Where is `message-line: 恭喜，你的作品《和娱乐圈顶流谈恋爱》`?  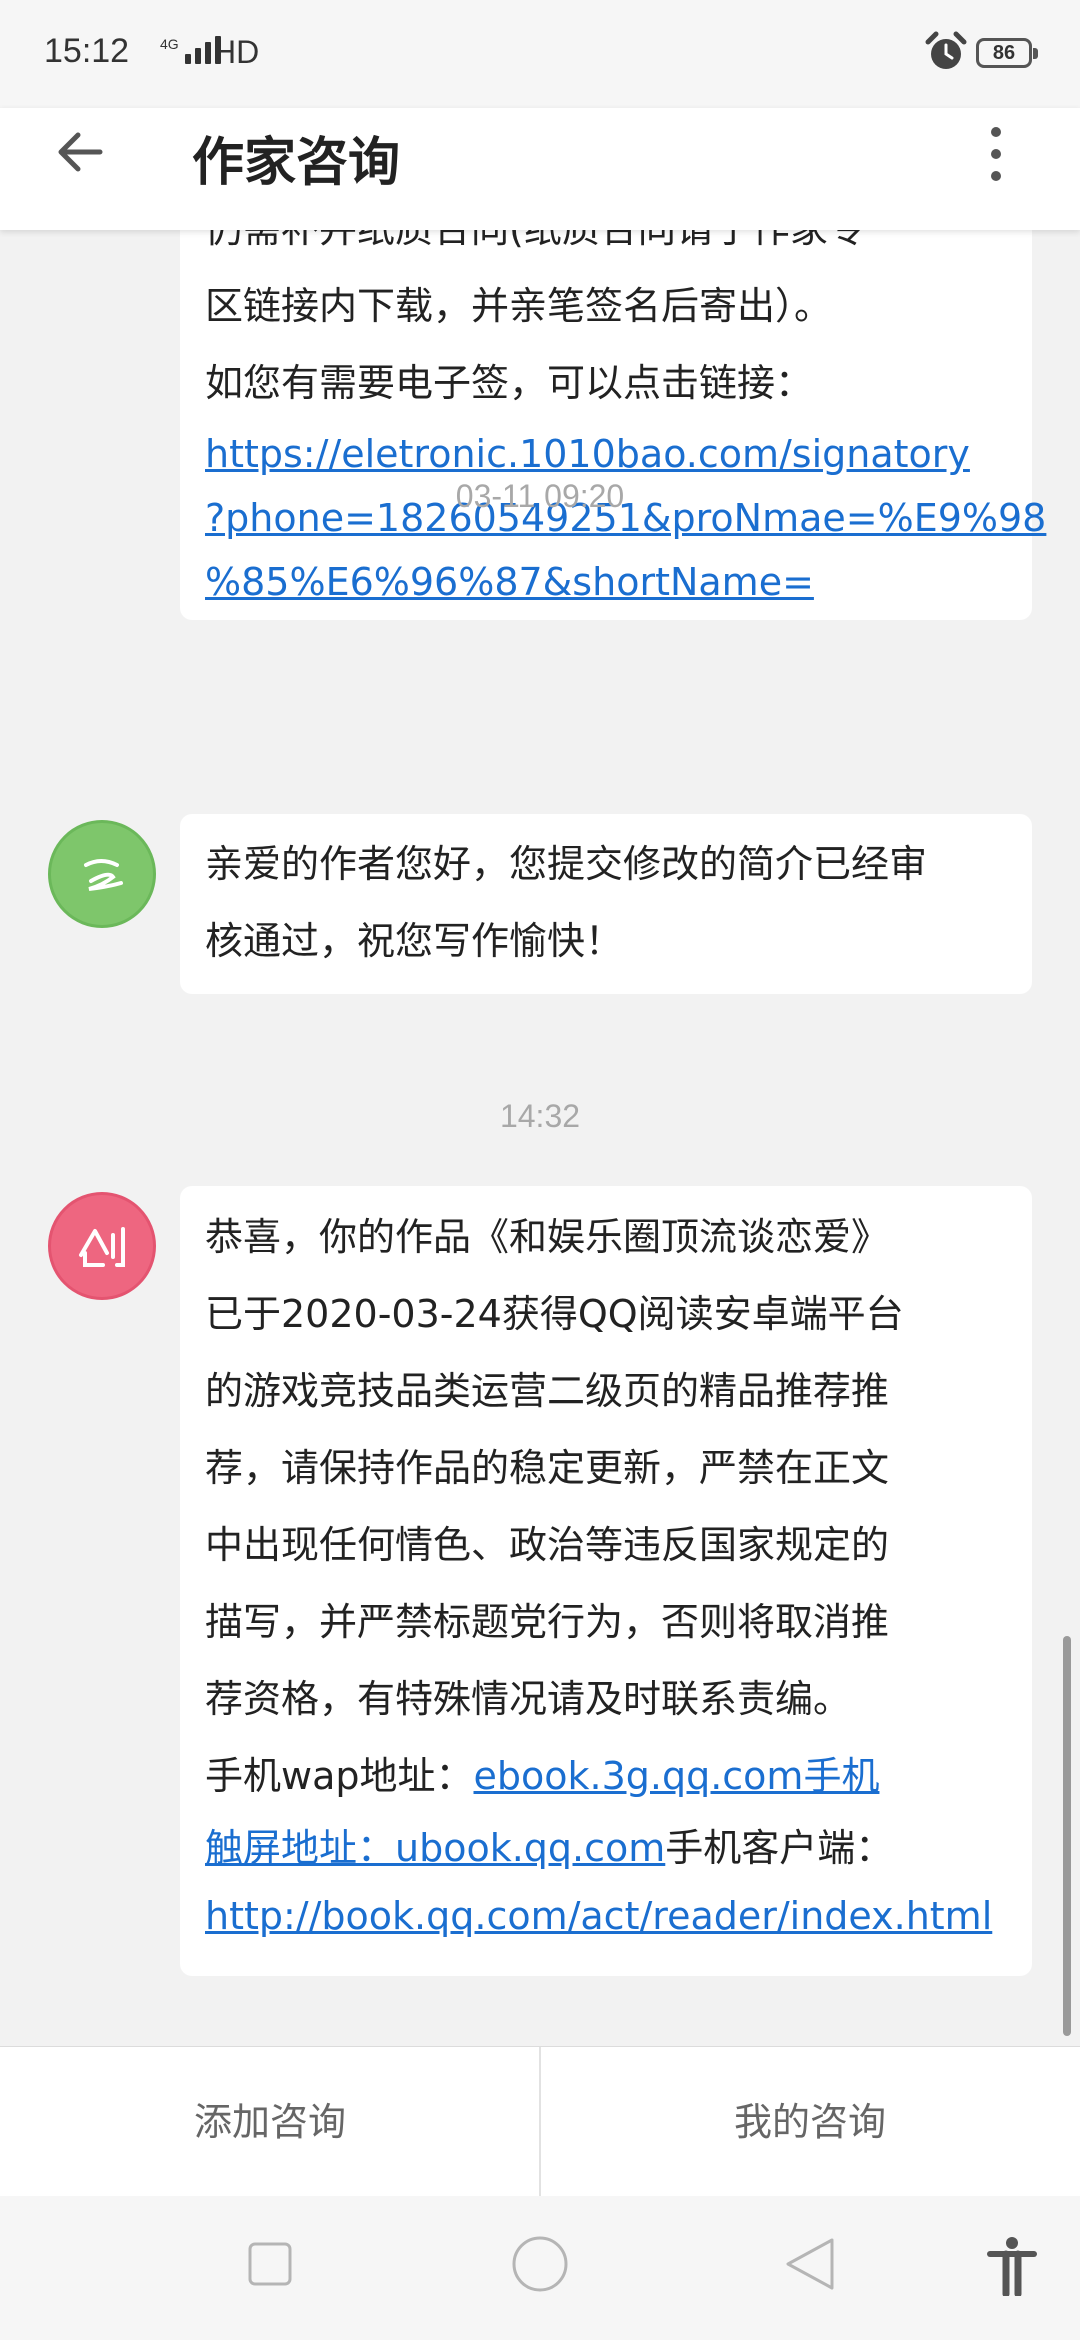 message-line: 恭喜，你的作品《和娱乐圈顶流谈恋爱》 is located at coordinates (547, 1237).